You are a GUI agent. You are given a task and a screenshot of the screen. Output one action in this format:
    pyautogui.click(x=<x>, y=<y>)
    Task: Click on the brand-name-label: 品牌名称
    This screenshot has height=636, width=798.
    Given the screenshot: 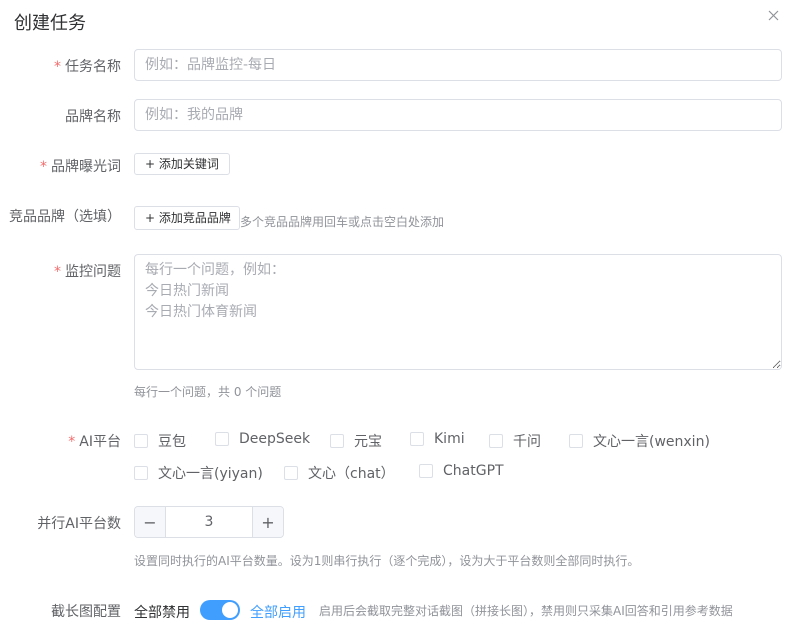 What is the action you would take?
    pyautogui.click(x=93, y=117)
    